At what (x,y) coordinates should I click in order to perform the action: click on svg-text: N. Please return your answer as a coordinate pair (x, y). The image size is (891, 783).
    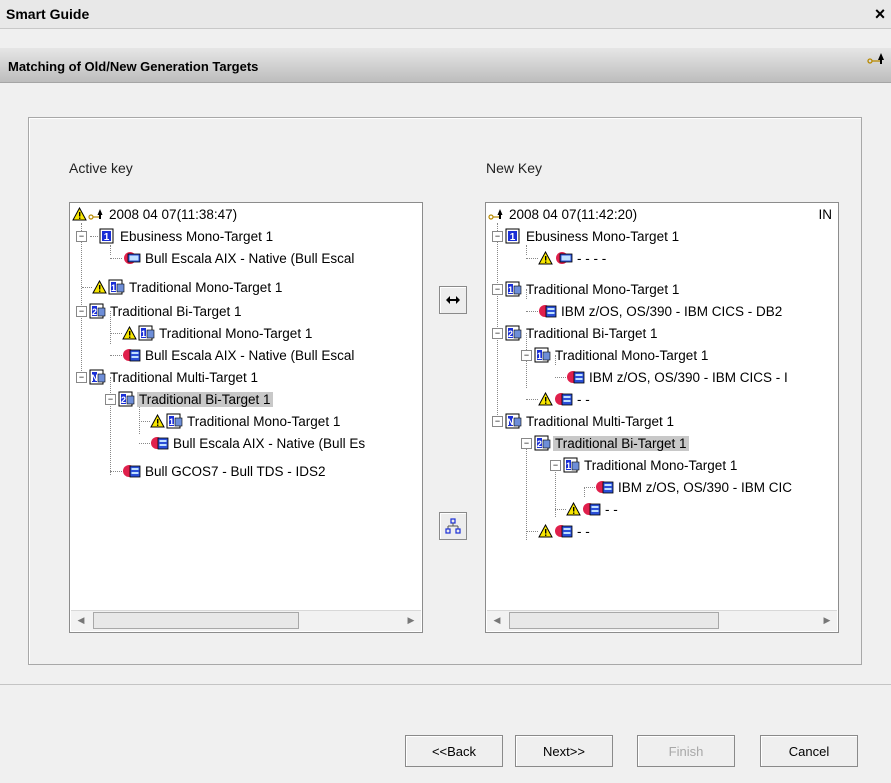
    Looking at the image, I should click on (94, 378).